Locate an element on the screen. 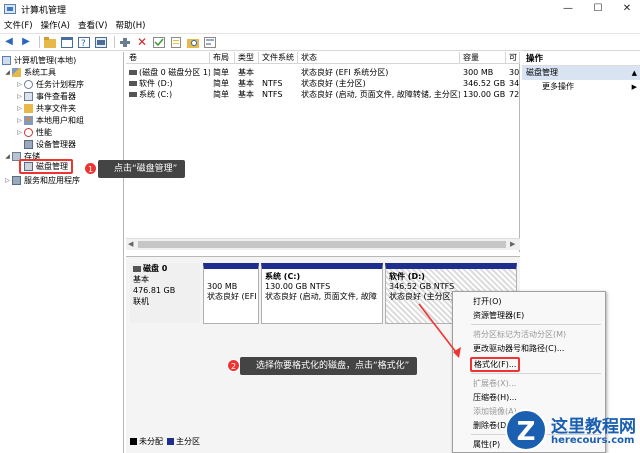 This screenshot has height=453, width=640. back-arrow-icon: ◀ is located at coordinates (9, 42).